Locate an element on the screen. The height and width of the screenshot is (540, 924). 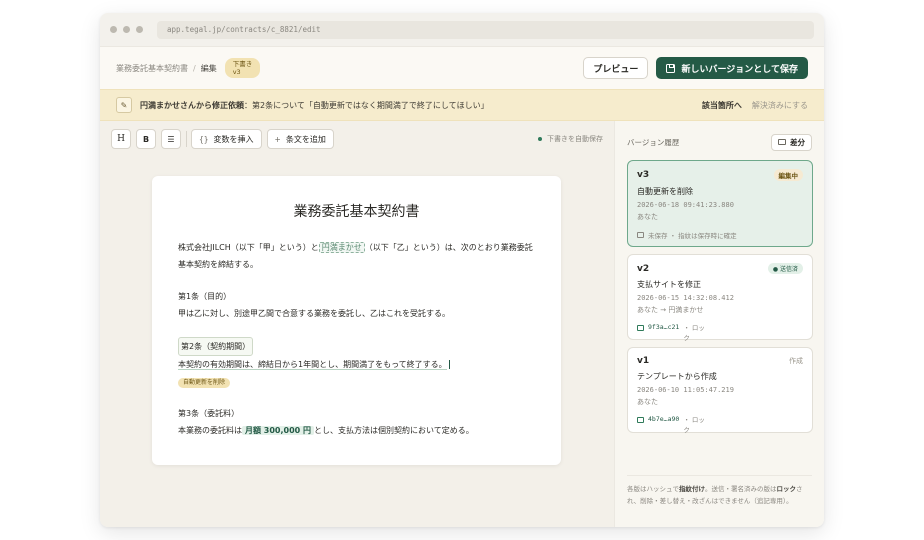
breadcrumb-root: 業務委託基本契約書 is located at coordinates (152, 68).